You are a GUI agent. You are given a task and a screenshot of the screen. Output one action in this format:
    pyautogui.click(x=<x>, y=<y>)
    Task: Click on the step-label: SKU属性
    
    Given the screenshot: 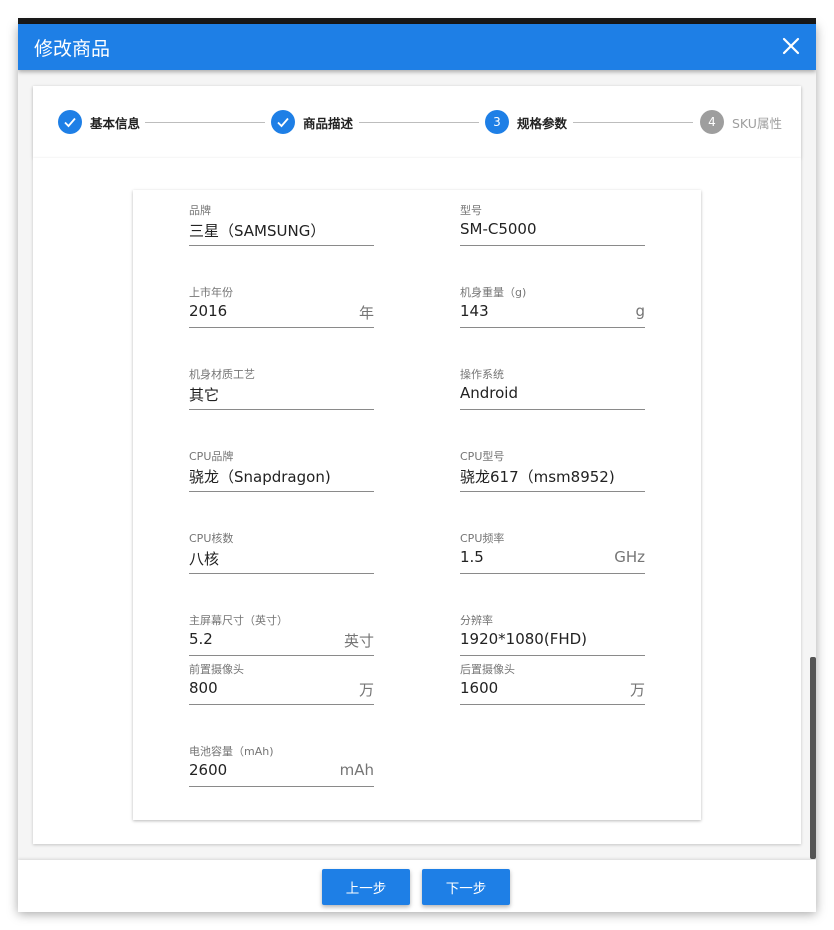 What is the action you would take?
    pyautogui.click(x=757, y=123)
    